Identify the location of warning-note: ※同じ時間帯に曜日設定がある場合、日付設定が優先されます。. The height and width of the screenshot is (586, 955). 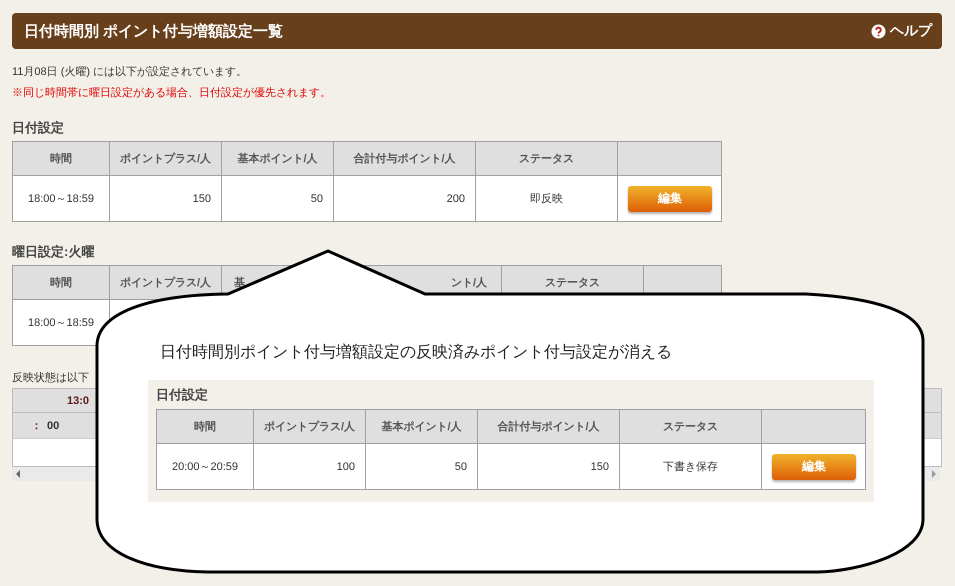
(172, 93).